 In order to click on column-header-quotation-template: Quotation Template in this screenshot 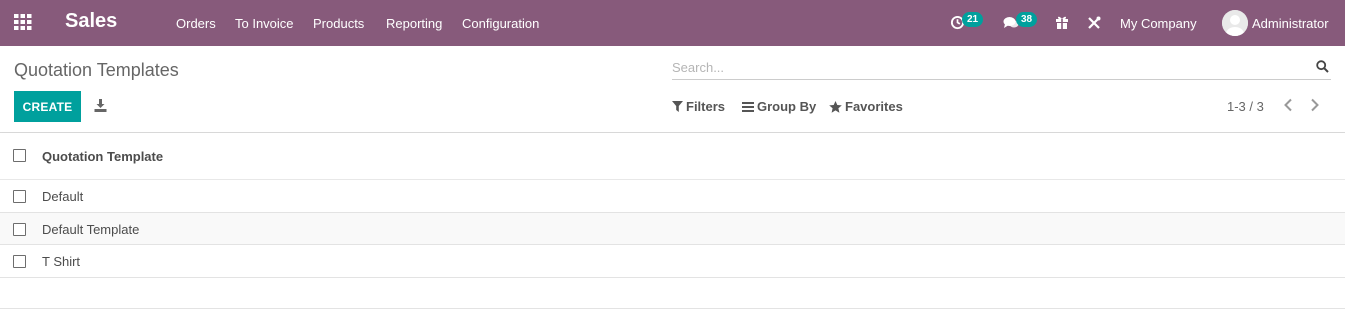, I will do `click(102, 156)`.